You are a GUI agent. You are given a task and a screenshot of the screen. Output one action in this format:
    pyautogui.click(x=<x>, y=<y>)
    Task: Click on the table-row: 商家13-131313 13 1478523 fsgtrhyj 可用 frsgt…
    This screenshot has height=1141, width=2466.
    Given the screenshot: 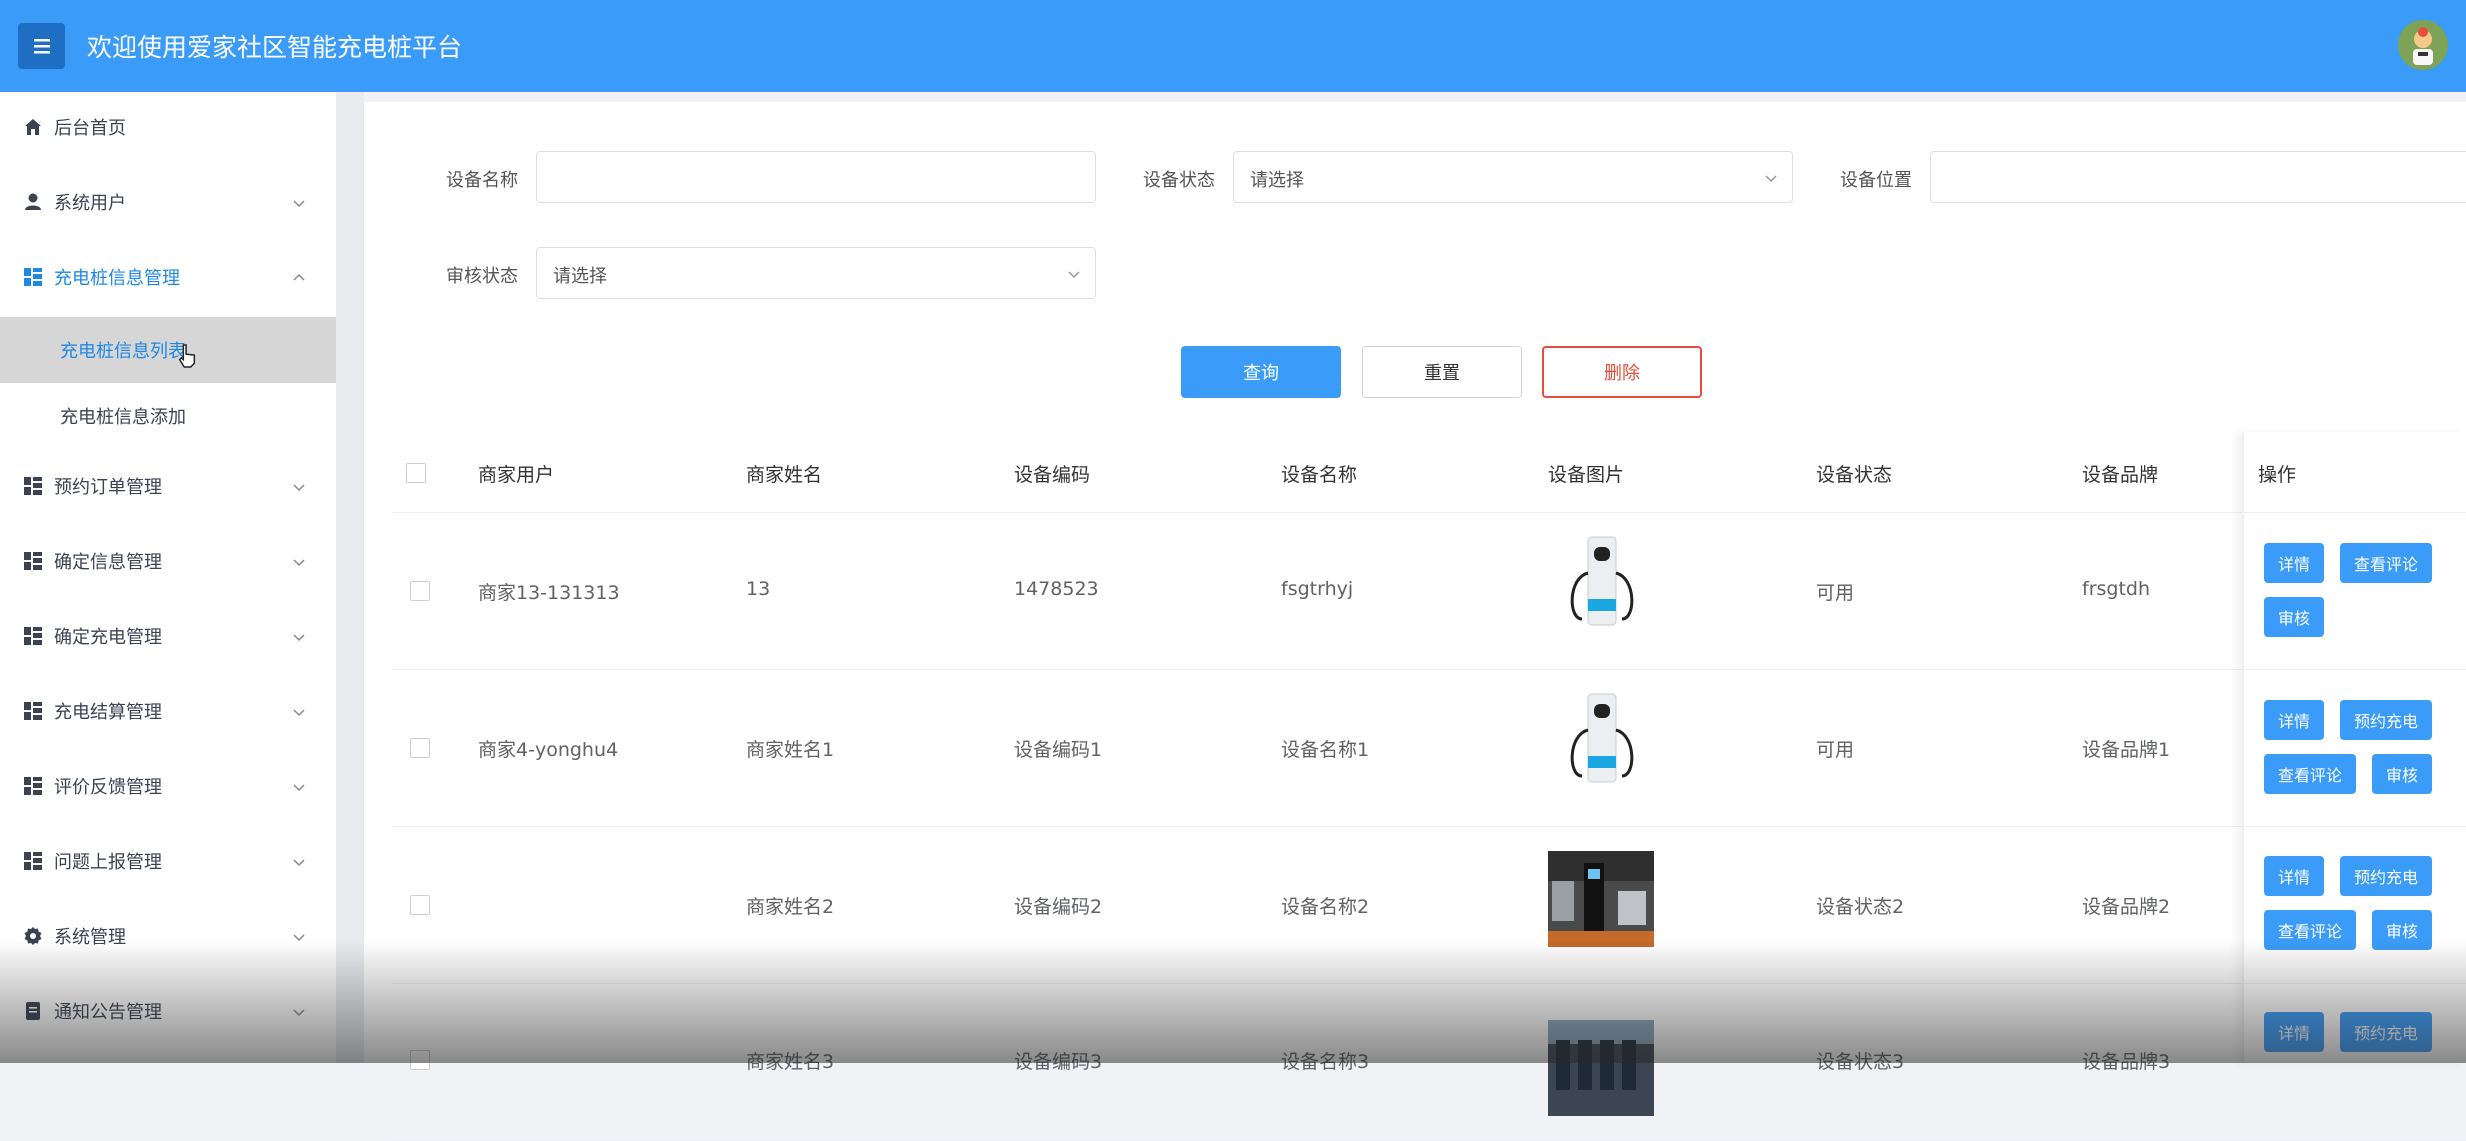 What is the action you would take?
    pyautogui.click(x=1429, y=591)
    